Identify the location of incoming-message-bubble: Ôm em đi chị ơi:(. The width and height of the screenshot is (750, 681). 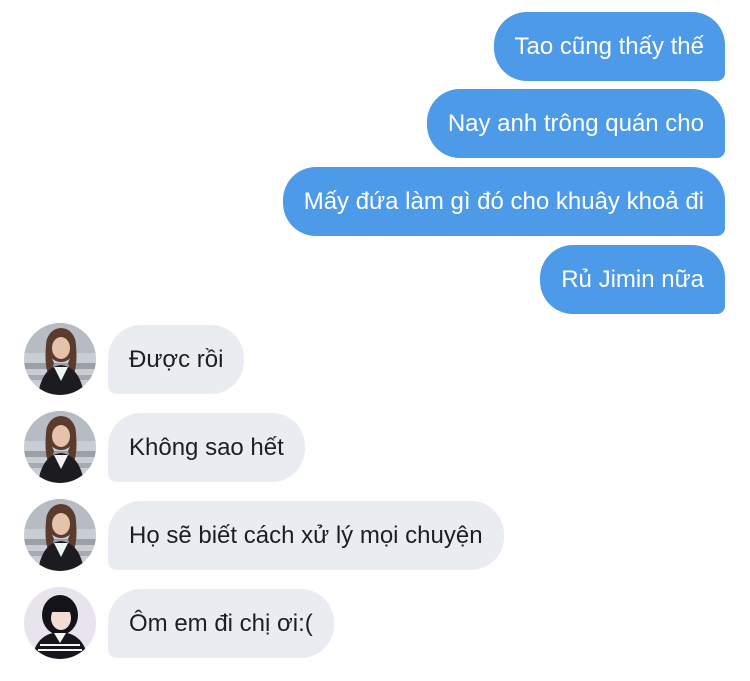
(221, 623).